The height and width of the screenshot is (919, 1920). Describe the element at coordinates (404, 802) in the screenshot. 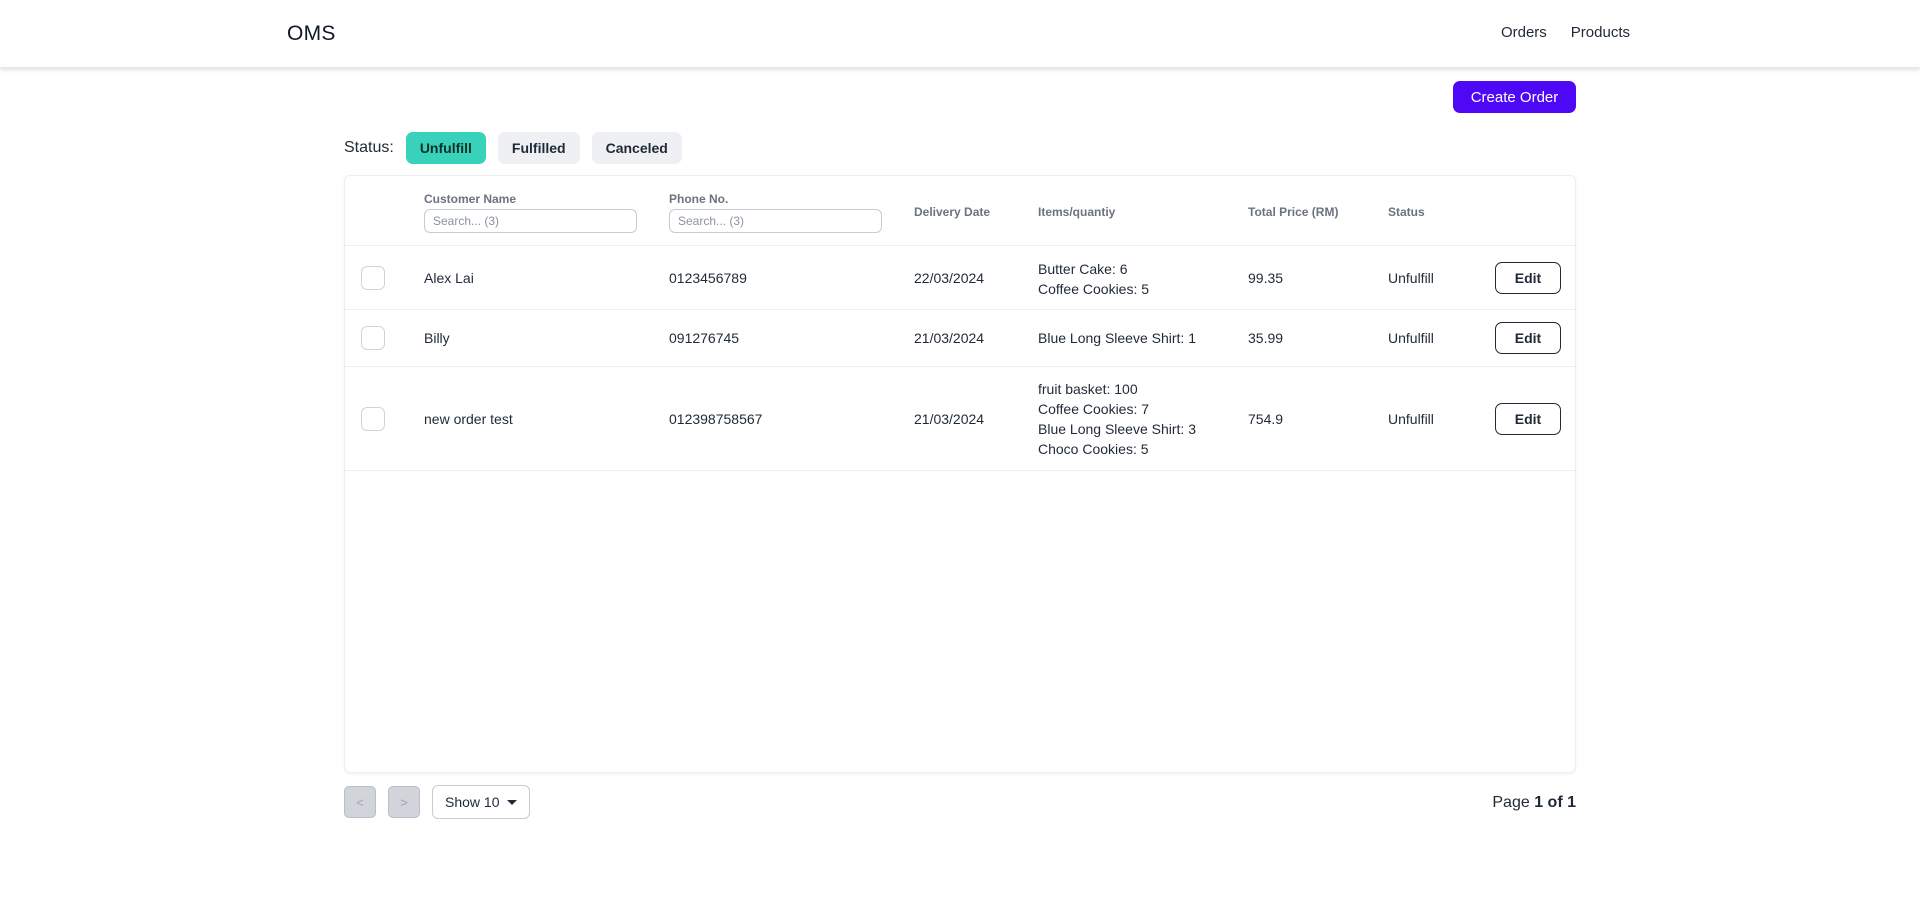

I see `next-page-button: >` at that location.